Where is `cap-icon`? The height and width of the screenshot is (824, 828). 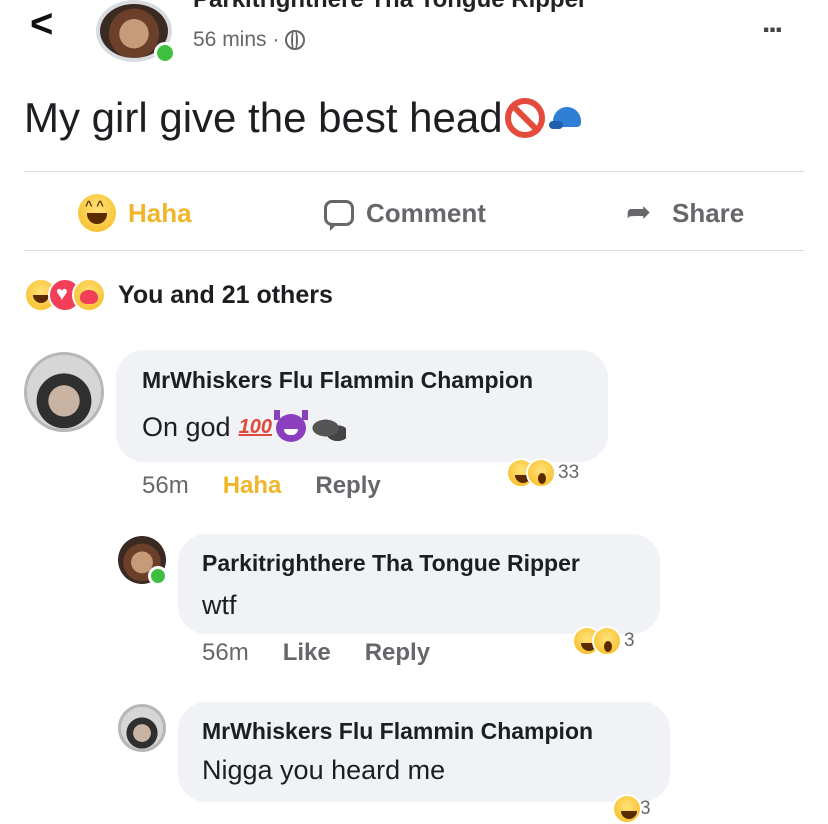 cap-icon is located at coordinates (568, 118).